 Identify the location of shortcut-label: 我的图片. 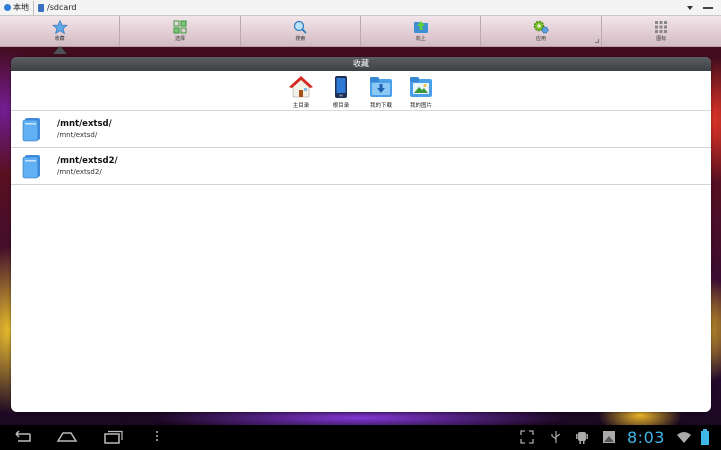
(420, 106).